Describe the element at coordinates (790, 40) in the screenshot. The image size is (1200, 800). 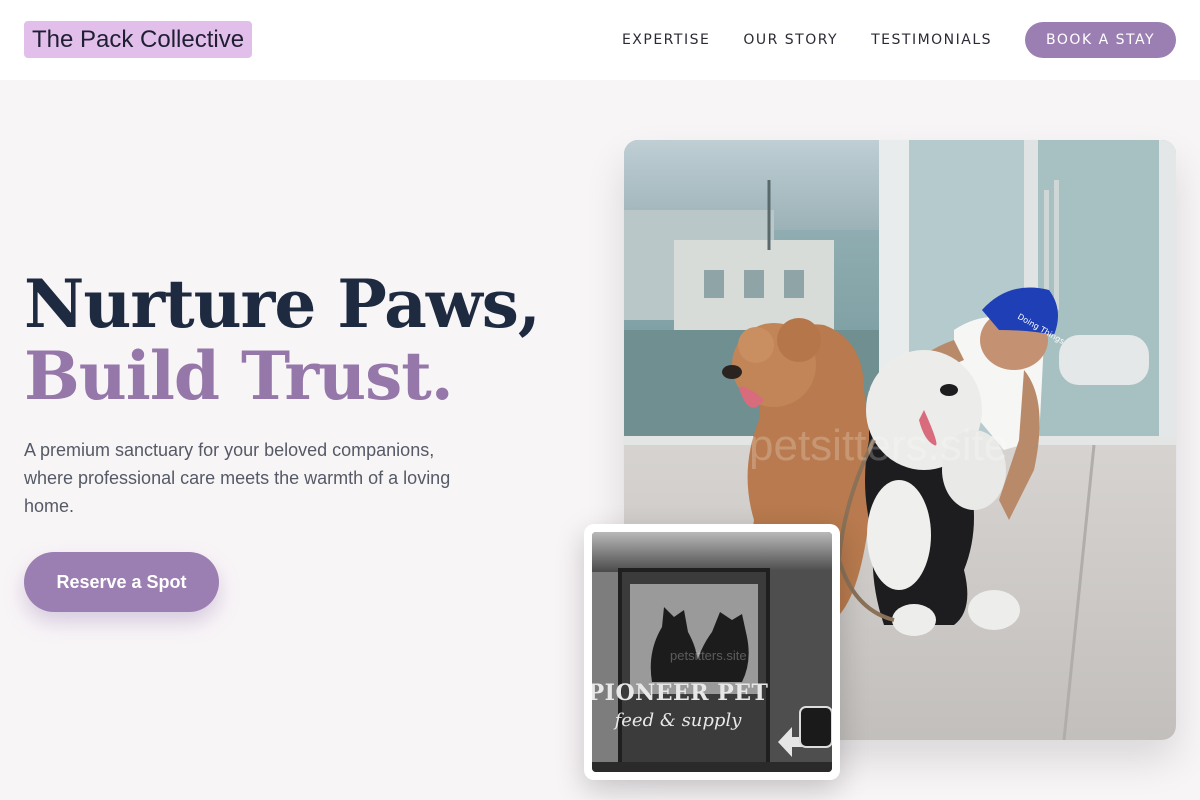
I see `nav-link-our-story: OUR STORY` at that location.